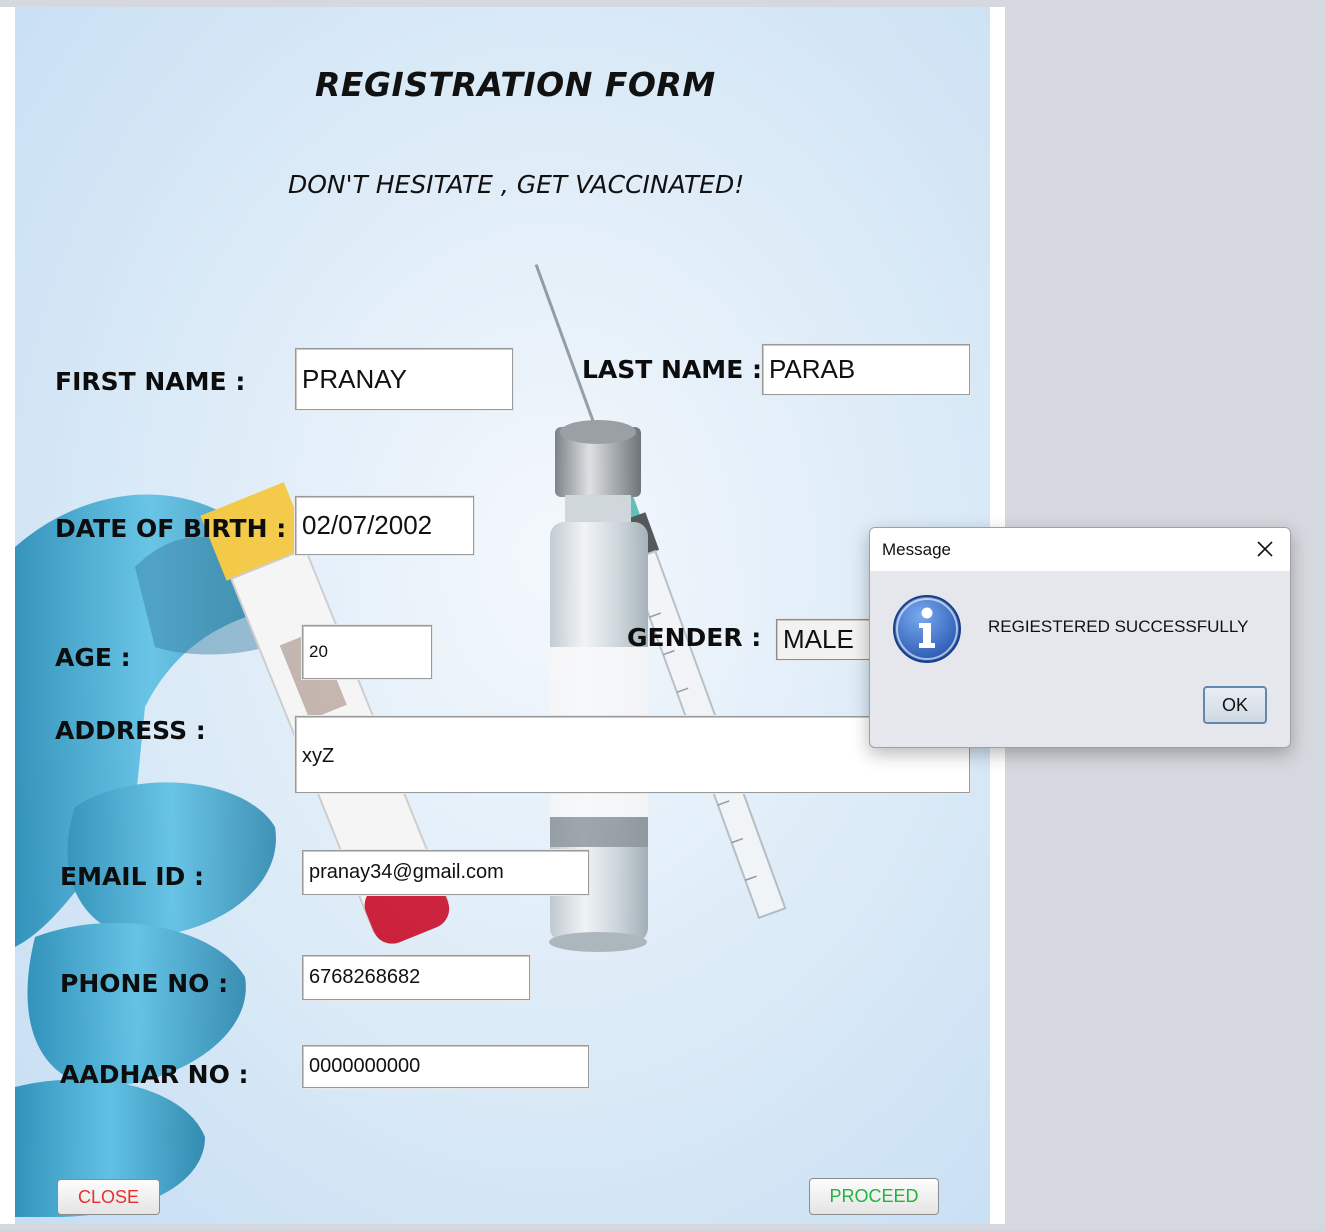 The width and height of the screenshot is (1325, 1231). What do you see at coordinates (130, 730) in the screenshot?
I see `address-label: ADDRESS :` at bounding box center [130, 730].